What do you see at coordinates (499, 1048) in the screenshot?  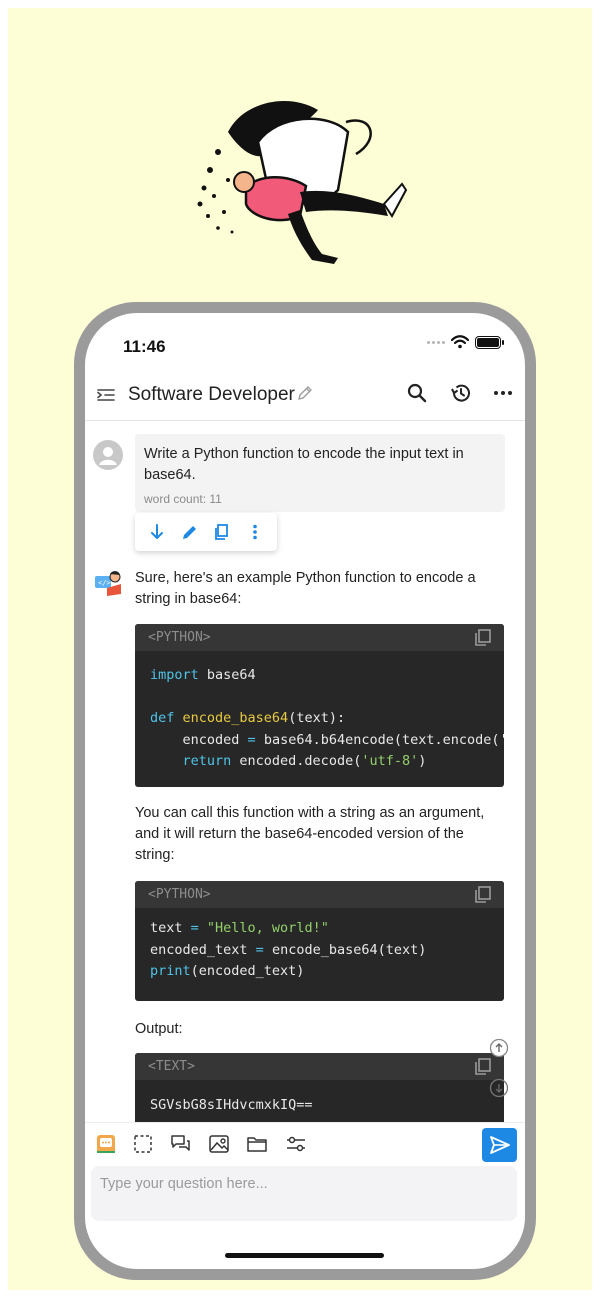 I see `scroll-up-icon` at bounding box center [499, 1048].